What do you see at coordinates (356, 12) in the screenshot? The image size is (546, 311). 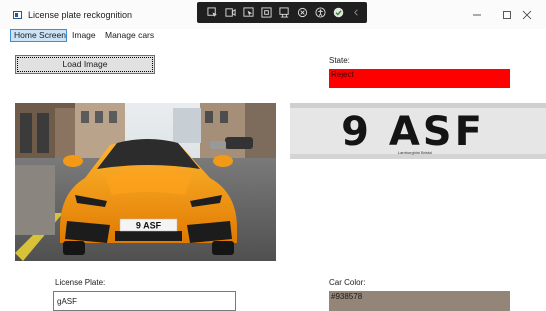 I see `collapse-icon` at bounding box center [356, 12].